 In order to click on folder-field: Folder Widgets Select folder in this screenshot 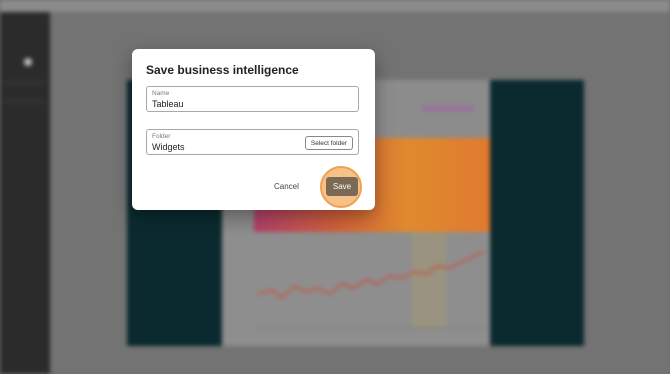, I will do `click(252, 142)`.